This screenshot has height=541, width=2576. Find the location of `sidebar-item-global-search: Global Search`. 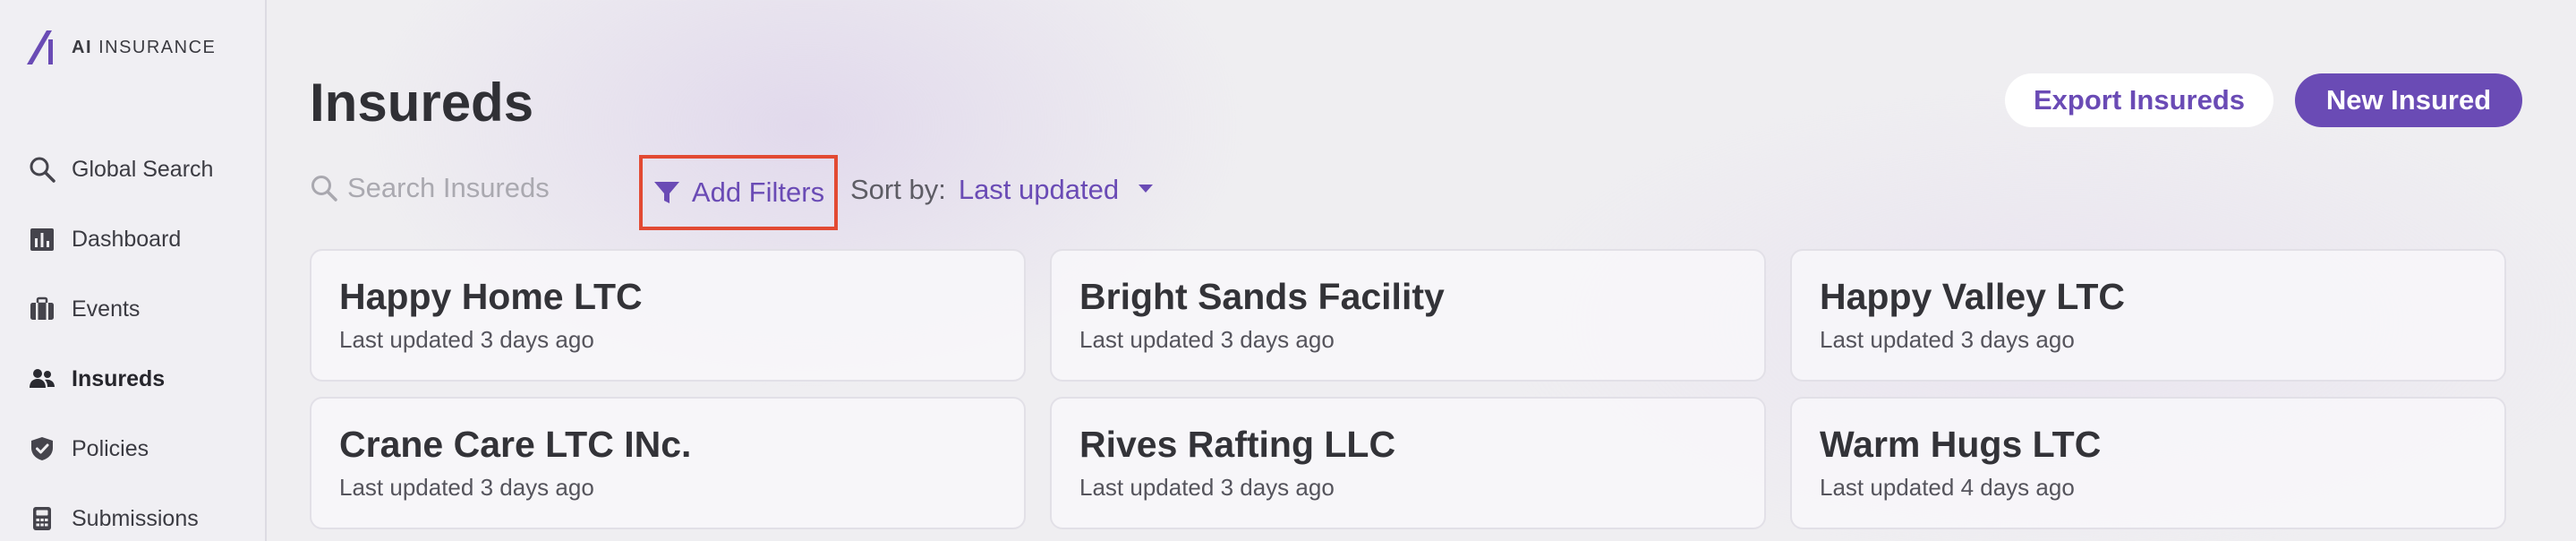

sidebar-item-global-search: Global Search is located at coordinates (120, 169).